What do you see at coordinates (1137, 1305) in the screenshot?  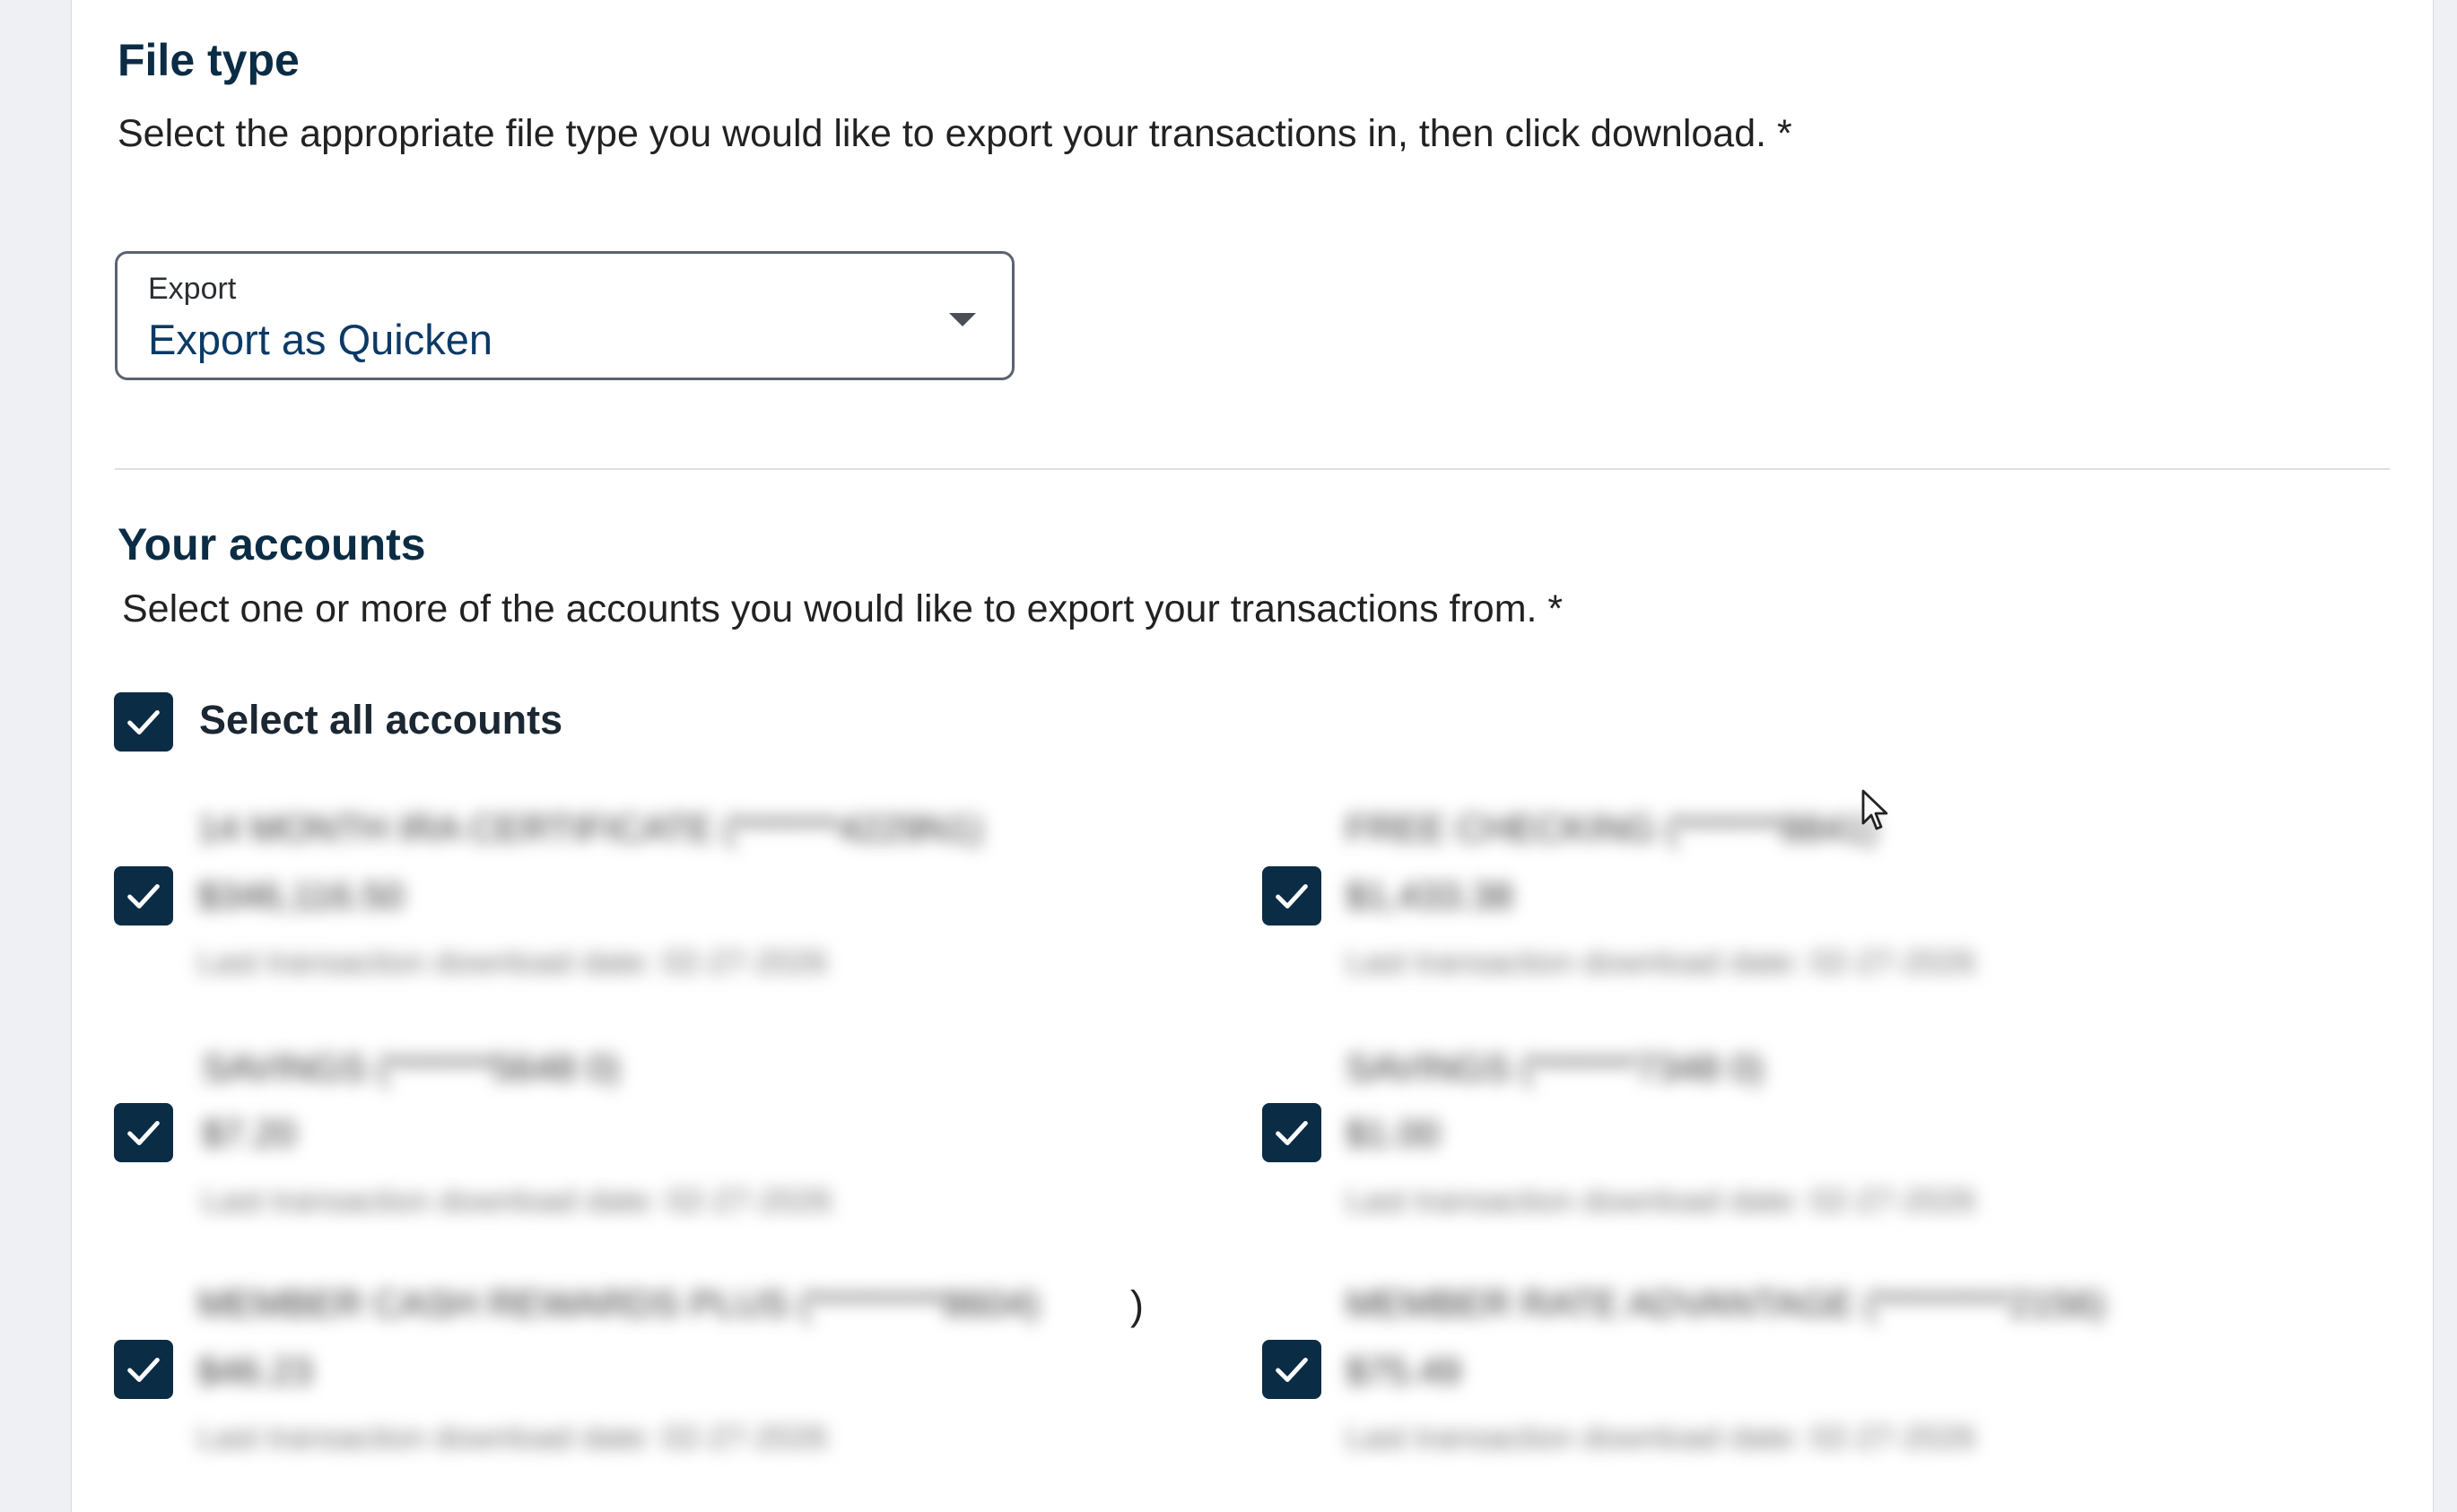 I see `account-name-suffix: )` at bounding box center [1137, 1305].